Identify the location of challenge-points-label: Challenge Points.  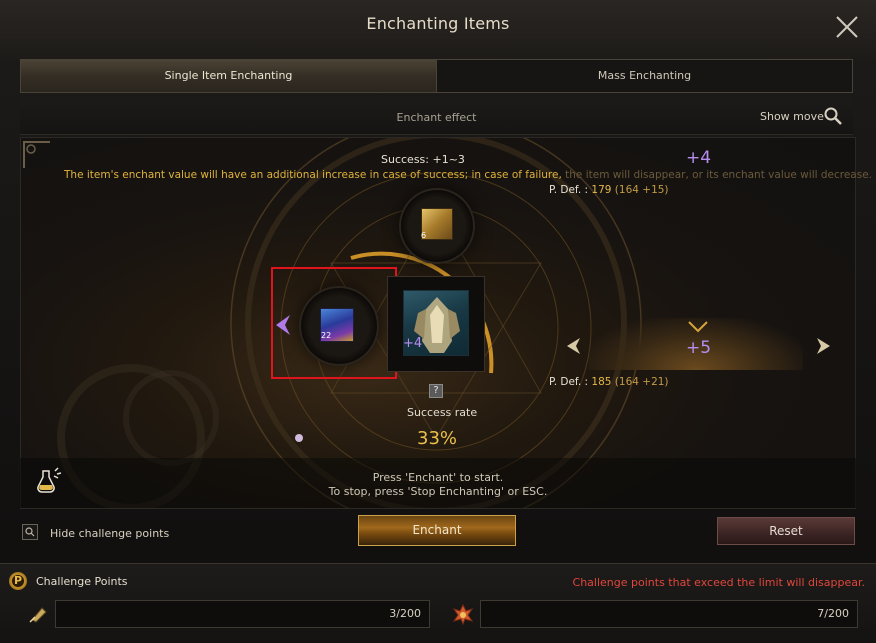
(82, 581).